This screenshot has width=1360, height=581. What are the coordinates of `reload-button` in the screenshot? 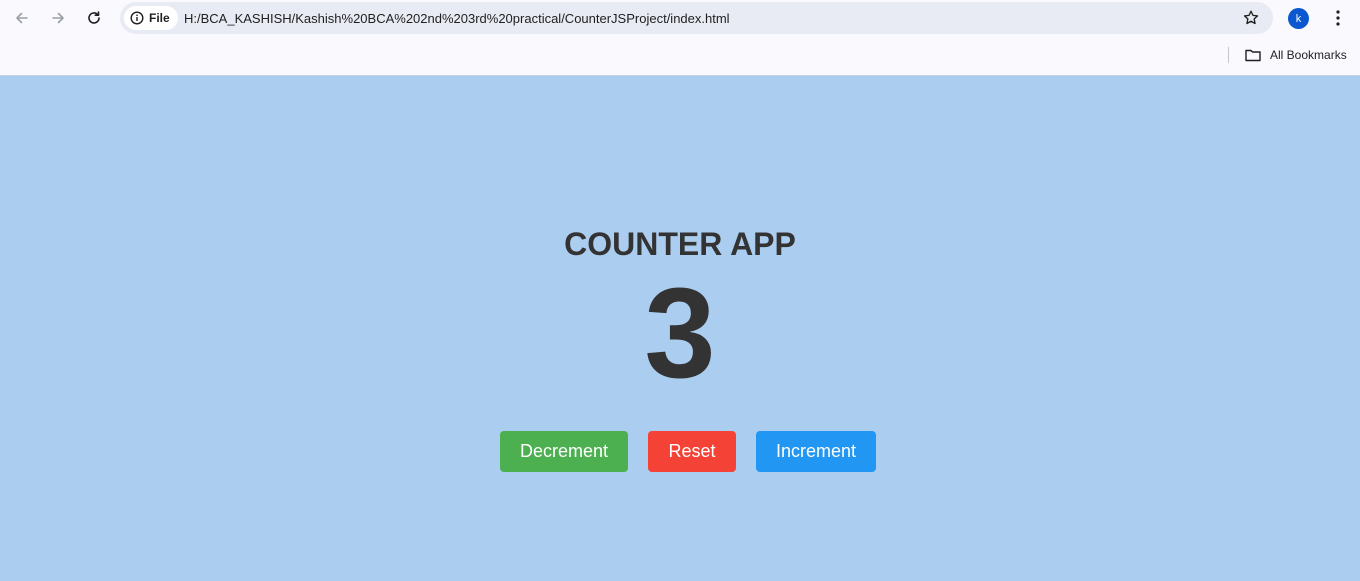 It's located at (94, 18).